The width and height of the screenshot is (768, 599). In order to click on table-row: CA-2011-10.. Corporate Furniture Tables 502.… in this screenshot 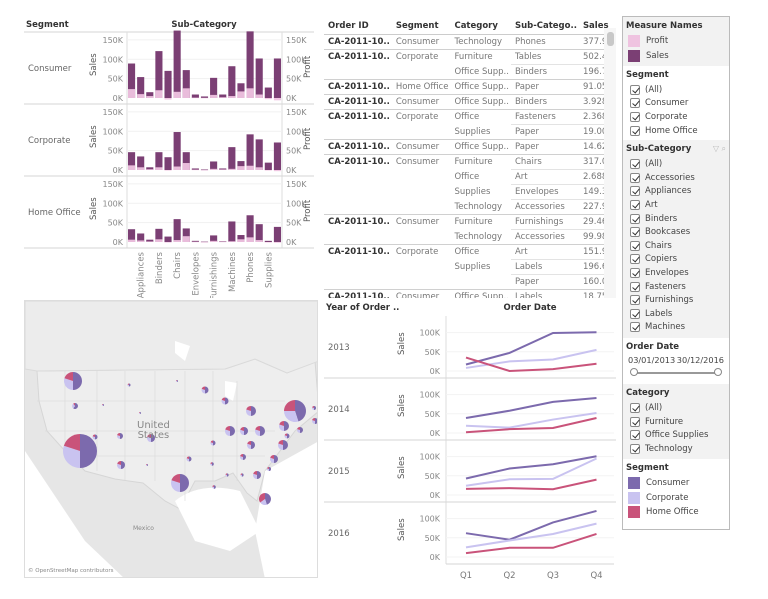, I will do `click(470, 57)`.